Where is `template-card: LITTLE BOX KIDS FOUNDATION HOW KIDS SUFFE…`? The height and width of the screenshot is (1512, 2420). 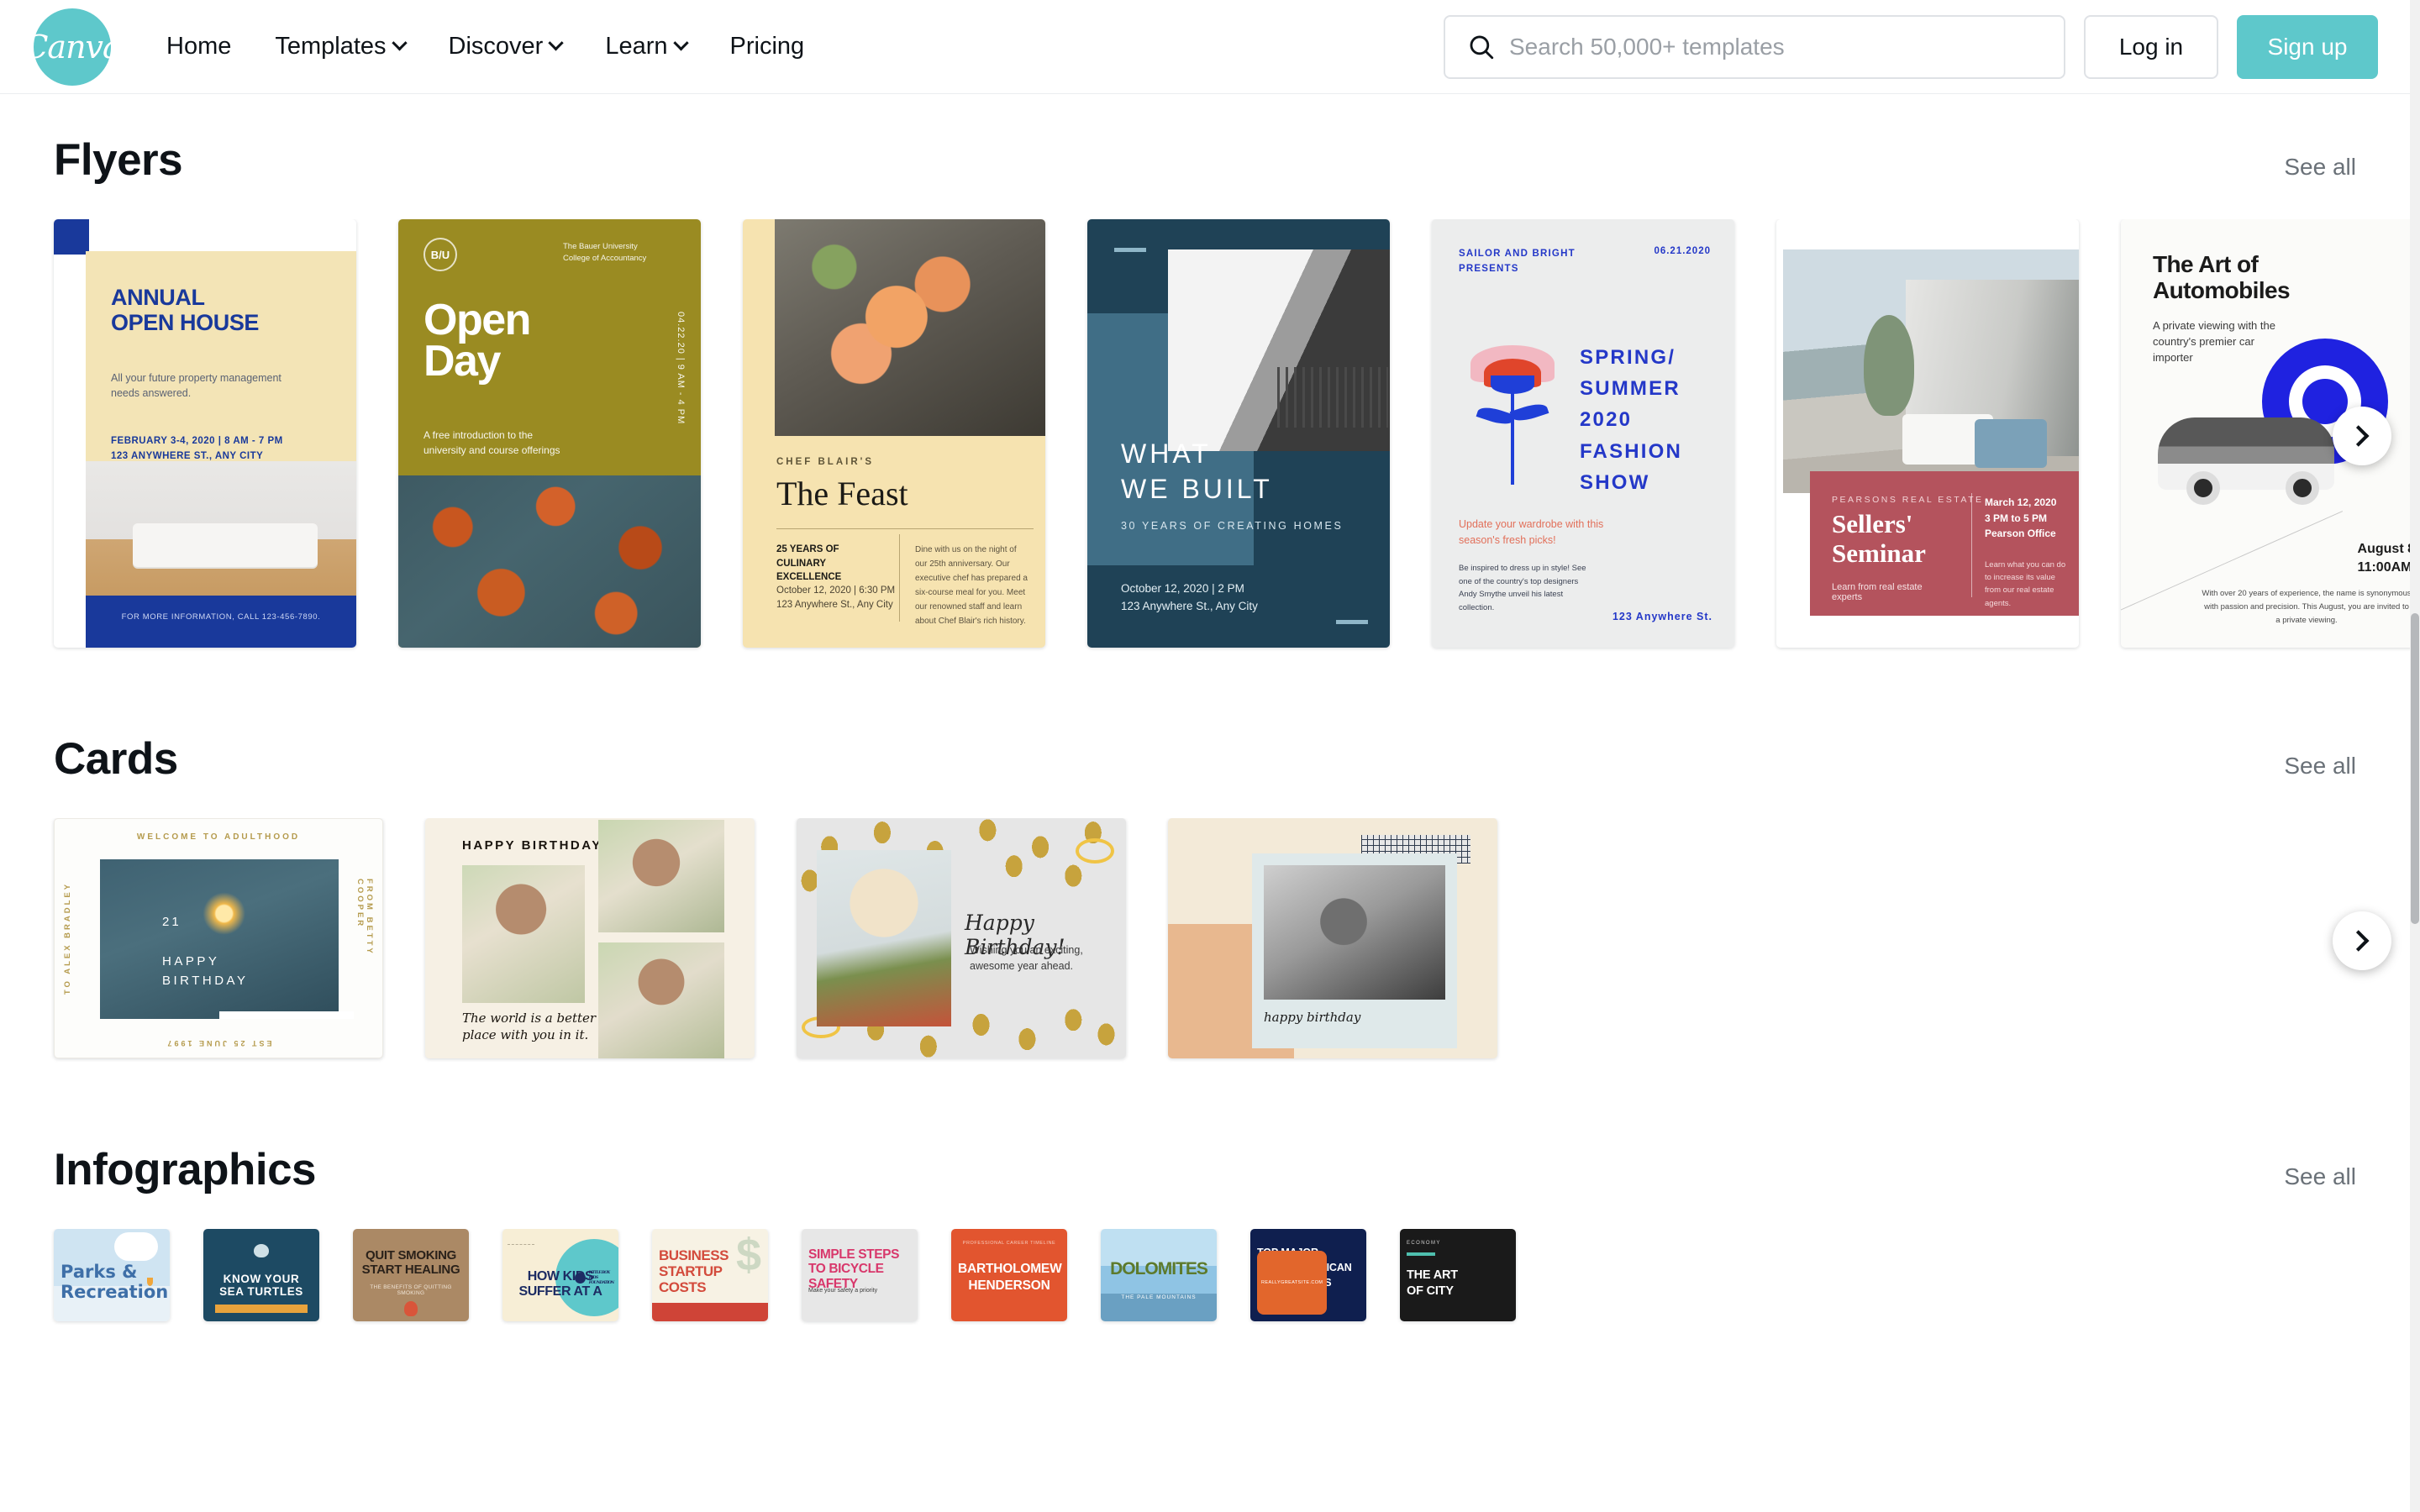
template-card: LITTLE BOX KIDS FOUNDATION HOW KIDS SUFFE… is located at coordinates (560, 1275).